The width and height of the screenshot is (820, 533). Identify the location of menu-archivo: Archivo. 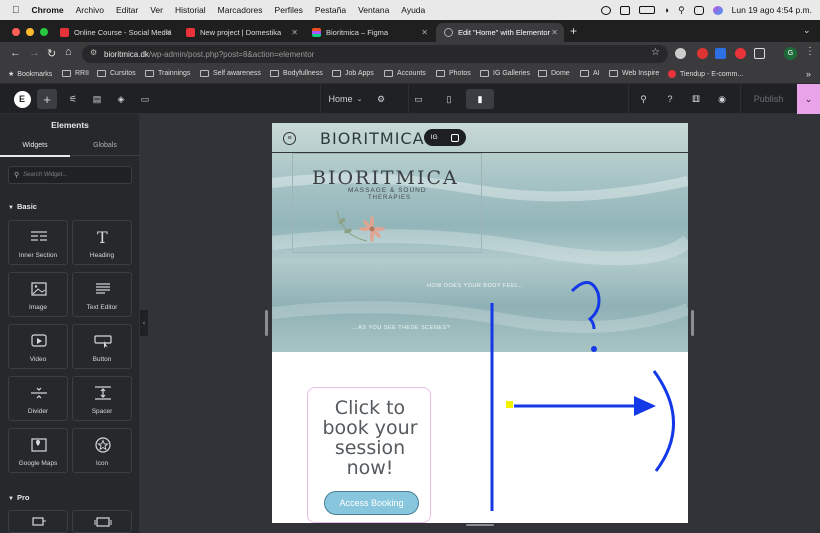
(90, 10).